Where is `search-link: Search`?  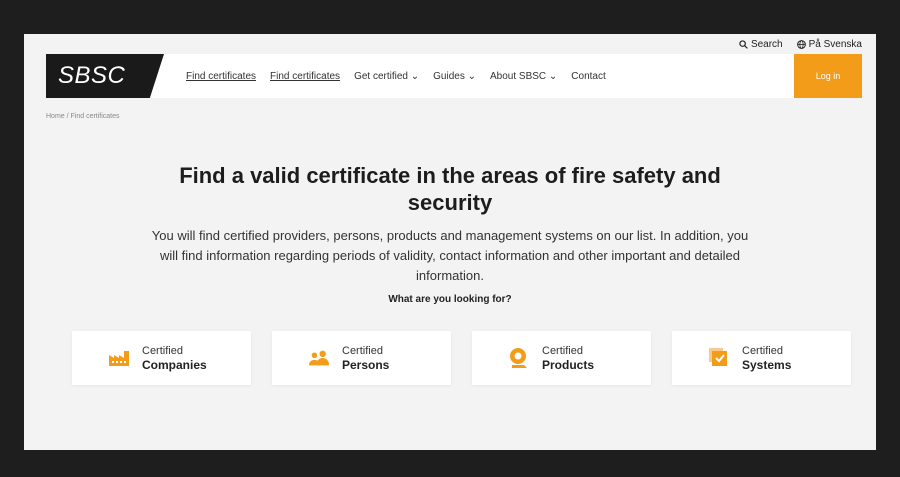
search-link: Search is located at coordinates (761, 44).